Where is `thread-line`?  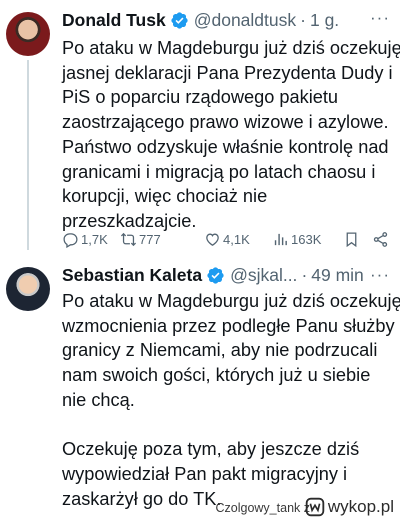
thread-line is located at coordinates (28, 155).